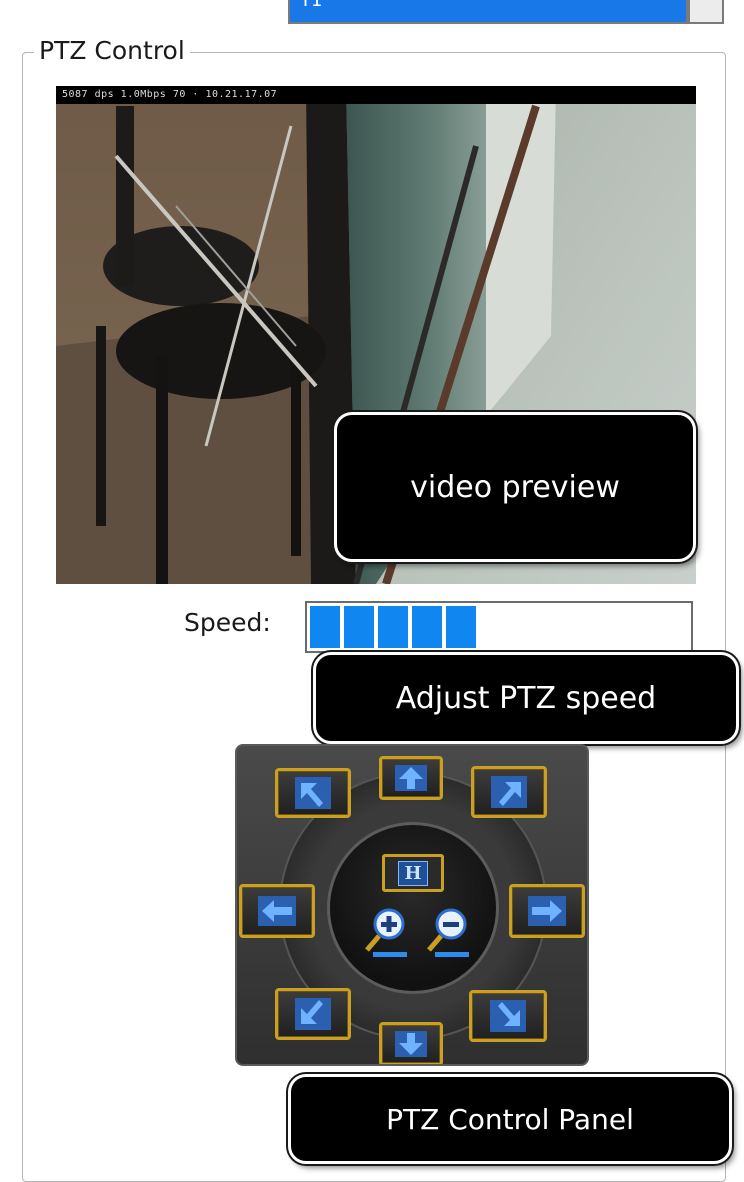 Image resolution: width=744 pixels, height=1182 pixels. Describe the element at coordinates (526, 698) in the screenshot. I see `speed-callout: Adjust PTZ speed` at that location.